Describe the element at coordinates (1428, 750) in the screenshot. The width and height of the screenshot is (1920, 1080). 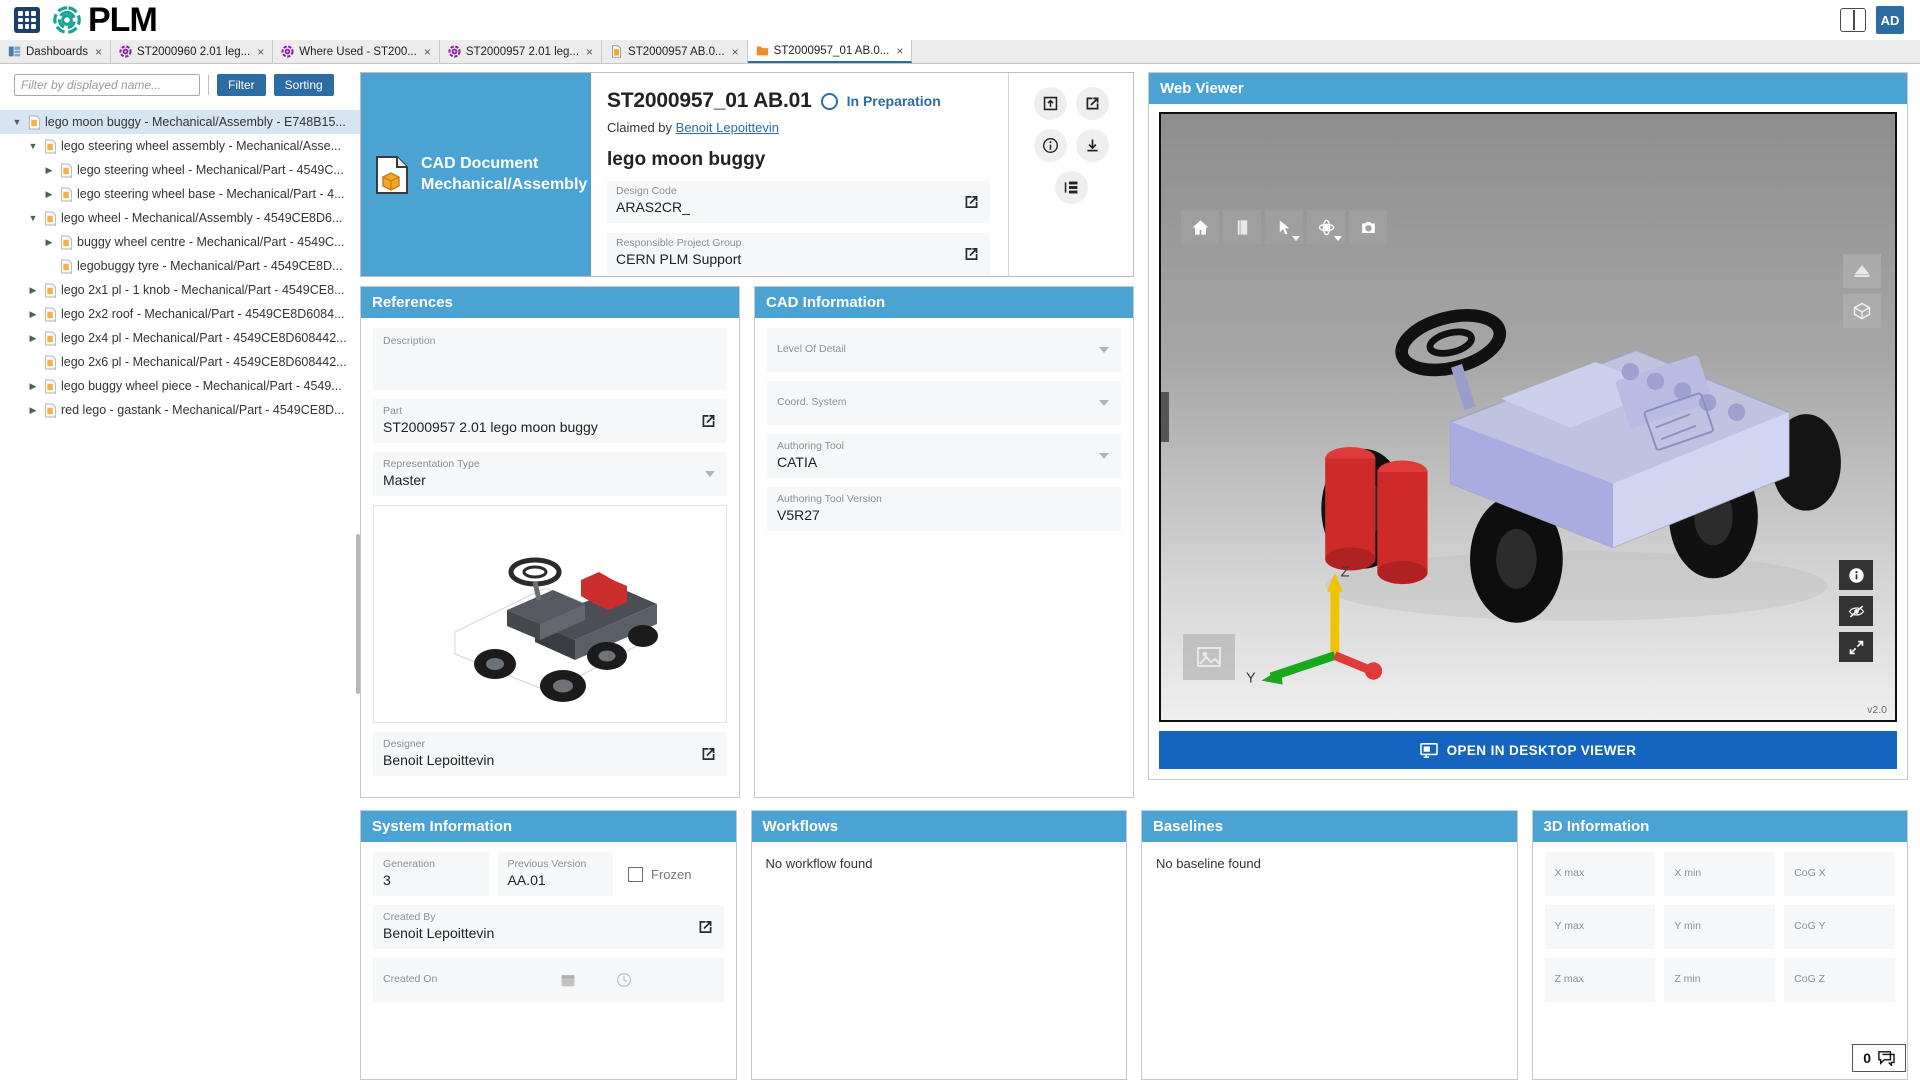
I see `desktop-viewer-icon` at that location.